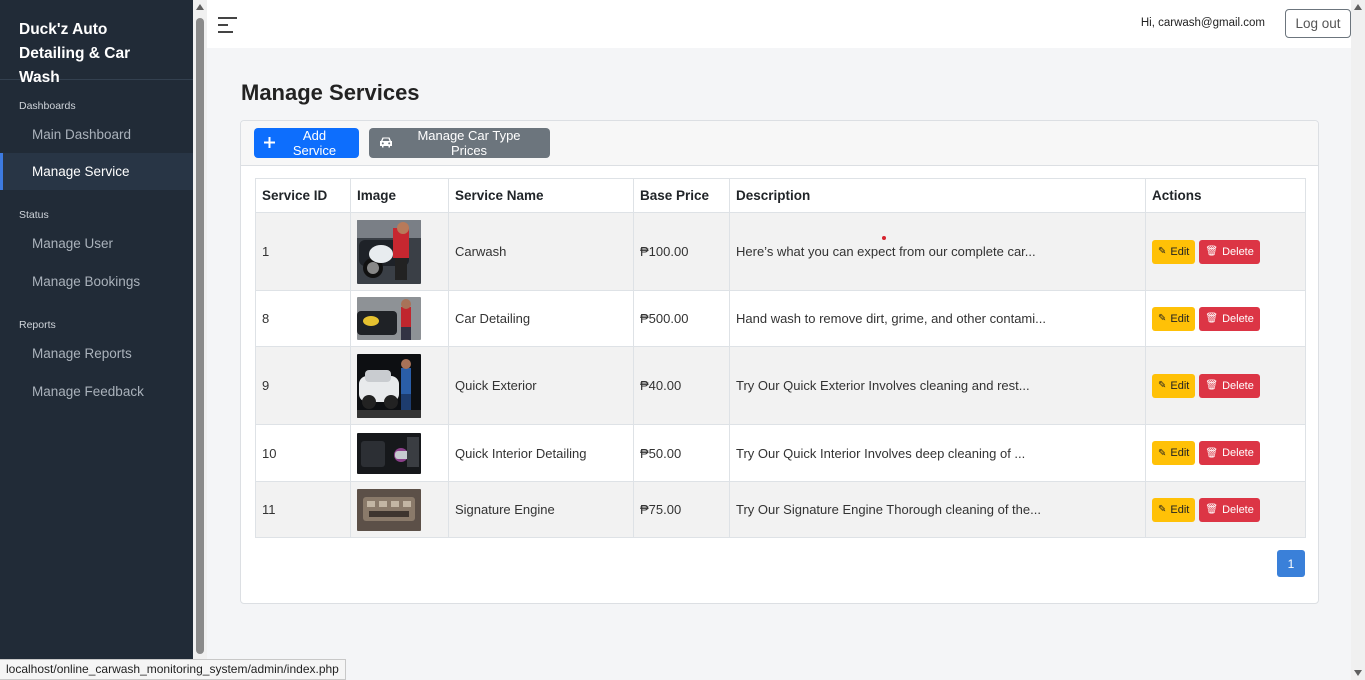 Image resolution: width=1365 pixels, height=680 pixels. I want to click on cell-service-id: 1, so click(303, 251).